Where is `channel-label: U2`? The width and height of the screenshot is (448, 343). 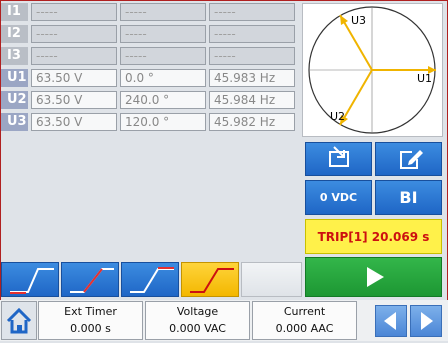
channel-label: U2 is located at coordinates (14, 100).